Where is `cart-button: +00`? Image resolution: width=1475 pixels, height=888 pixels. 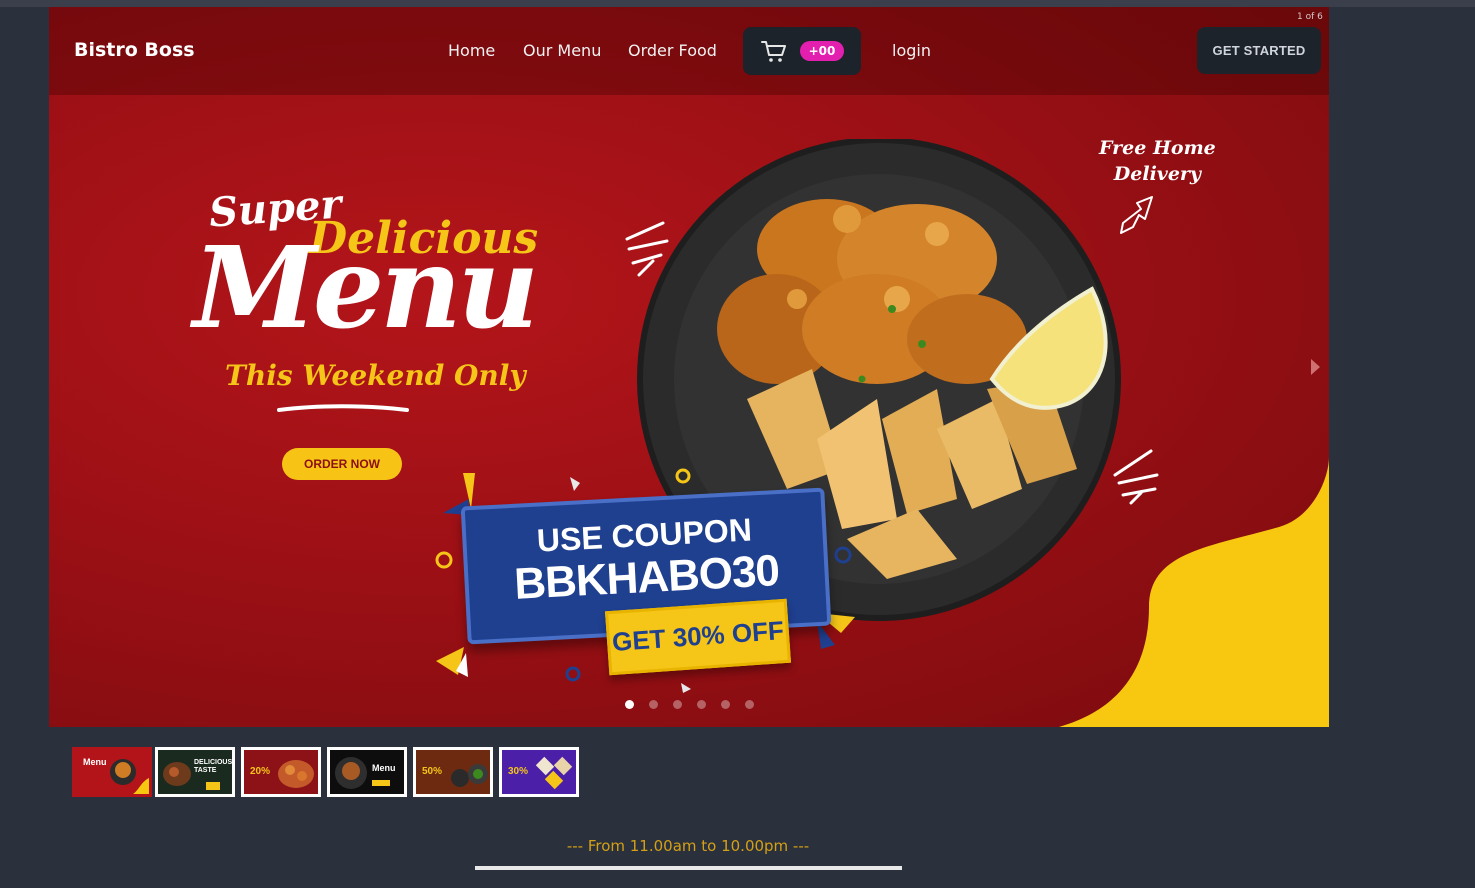 cart-button: +00 is located at coordinates (802, 51).